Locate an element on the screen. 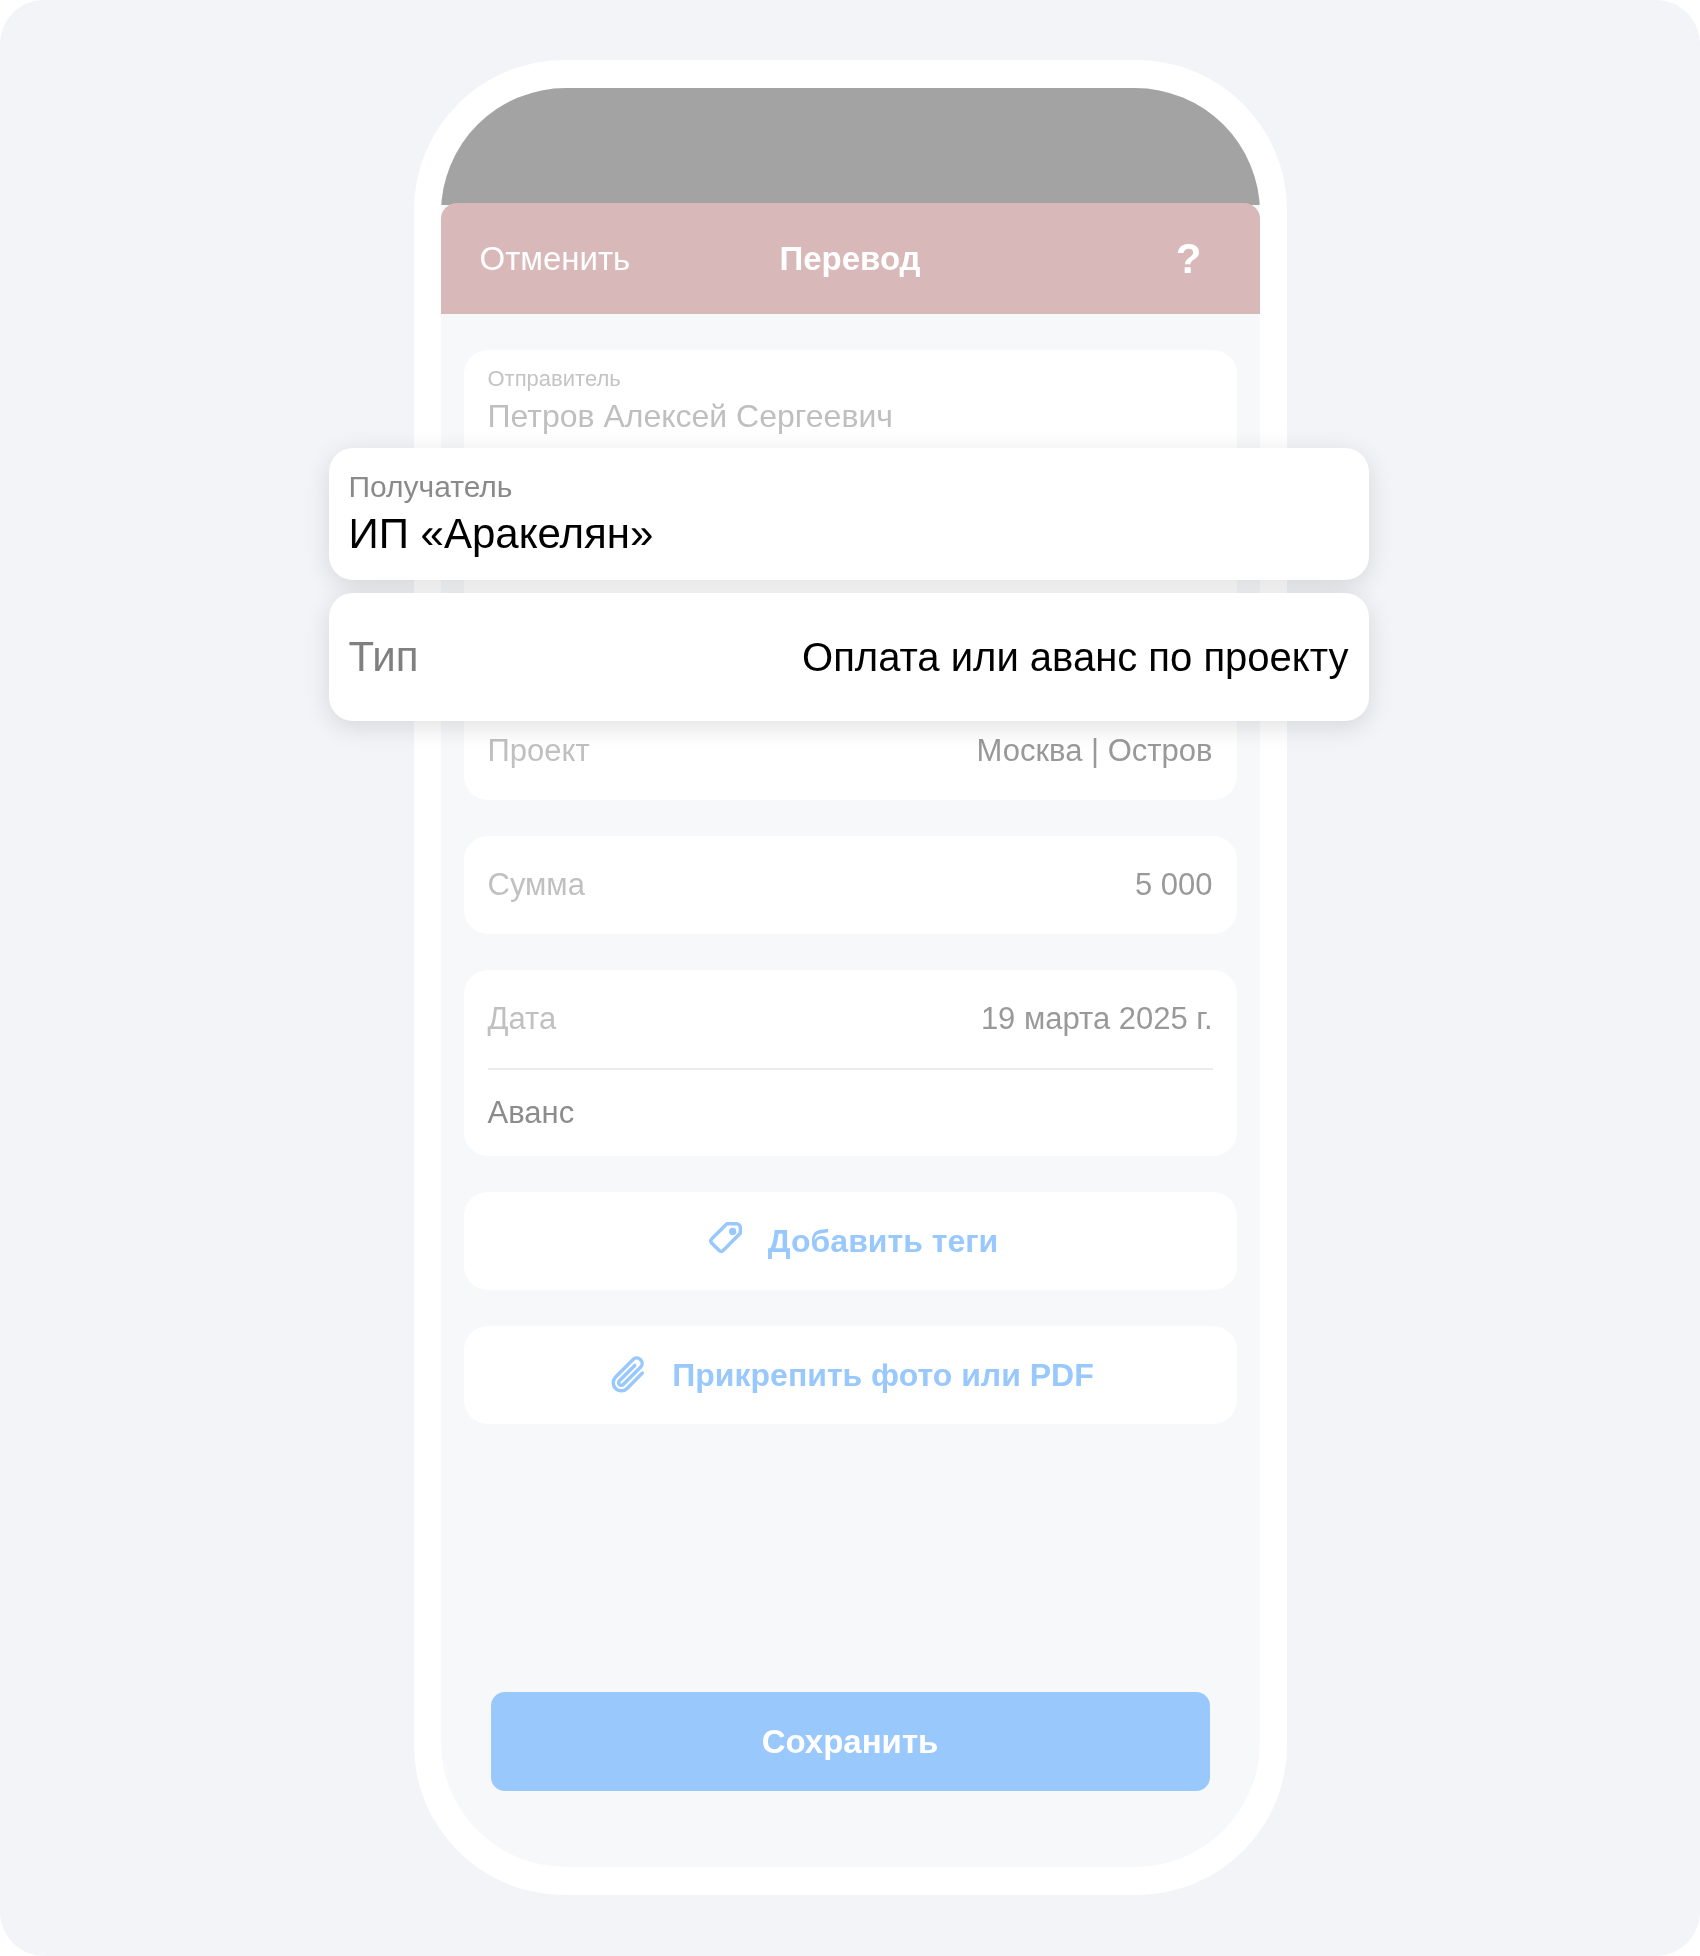  field-value: Москва | Остров is located at coordinates (1094, 751).